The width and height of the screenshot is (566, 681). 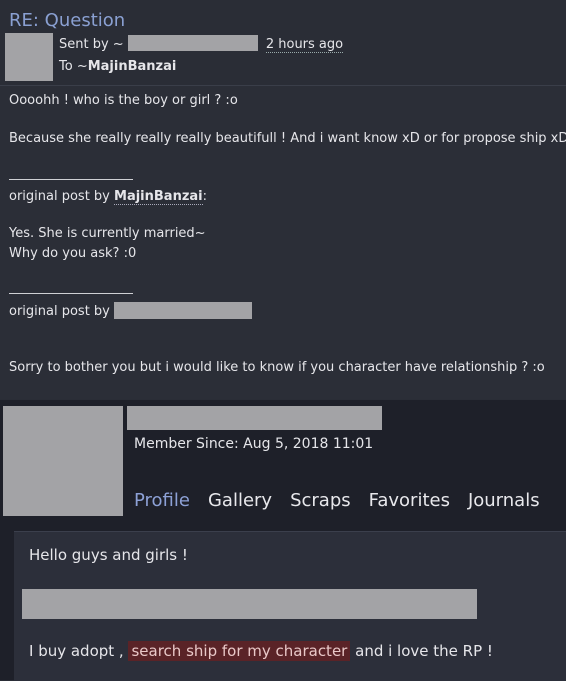 I want to click on tab-profile: Profile, so click(x=162, y=501).